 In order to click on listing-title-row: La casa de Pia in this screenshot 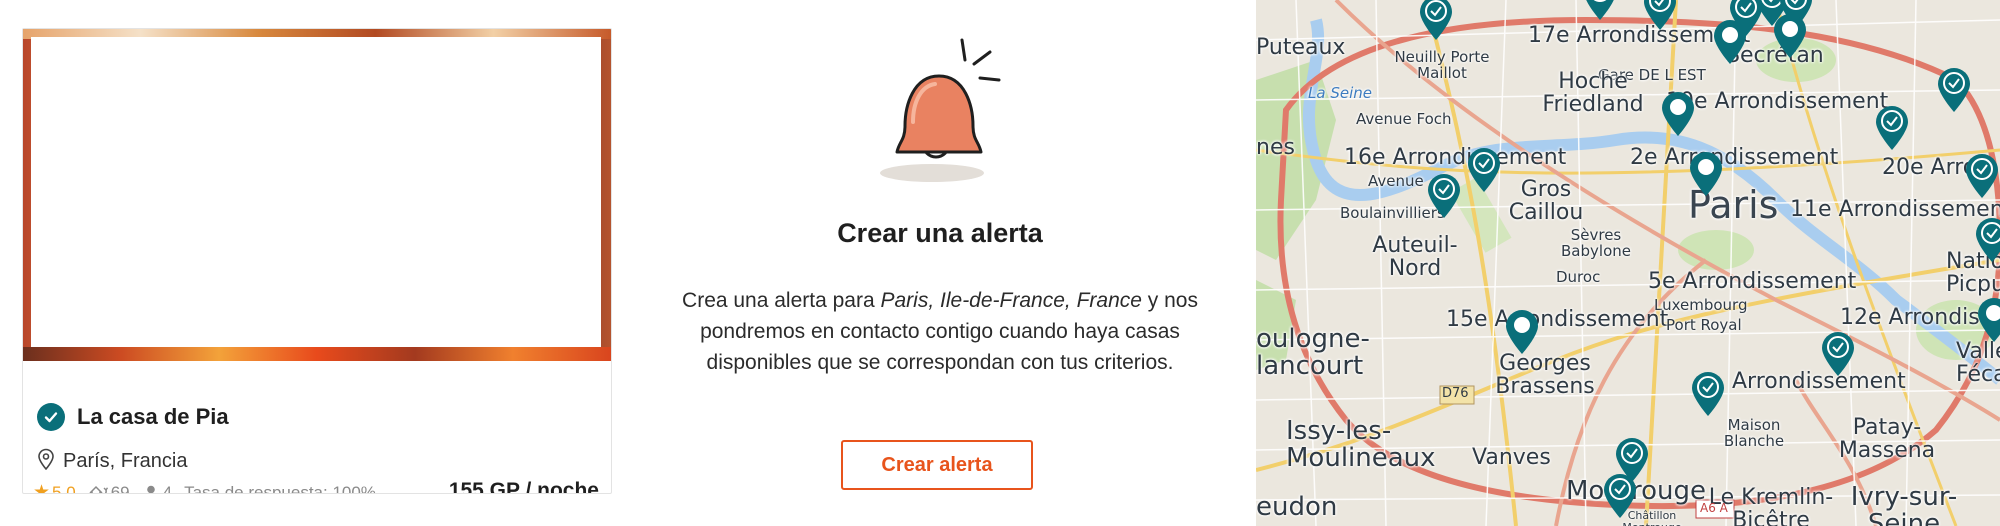, I will do `click(133, 417)`.